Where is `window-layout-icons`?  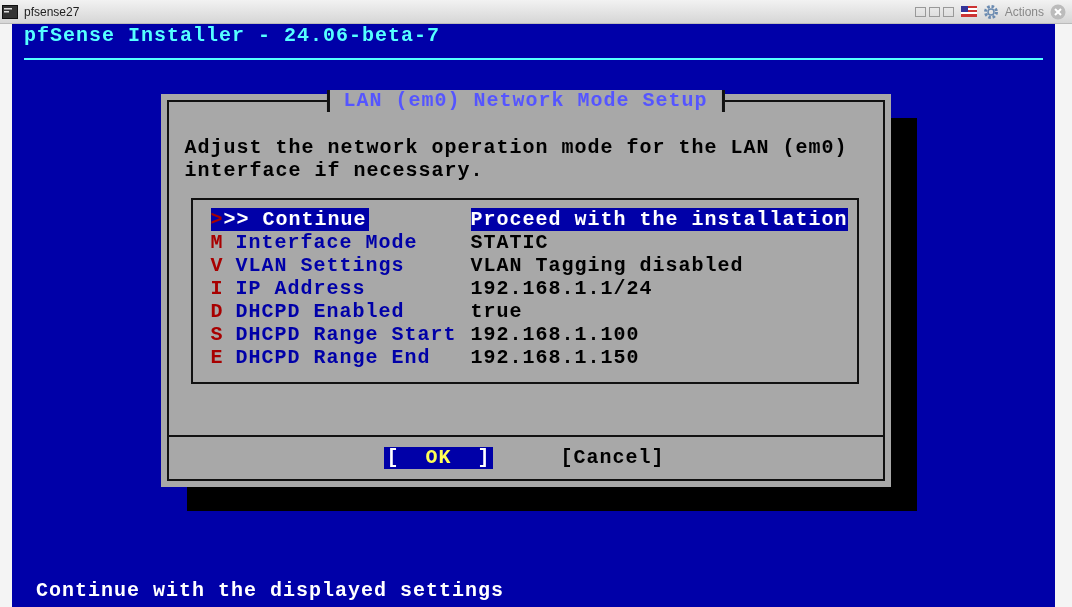 window-layout-icons is located at coordinates (934, 11).